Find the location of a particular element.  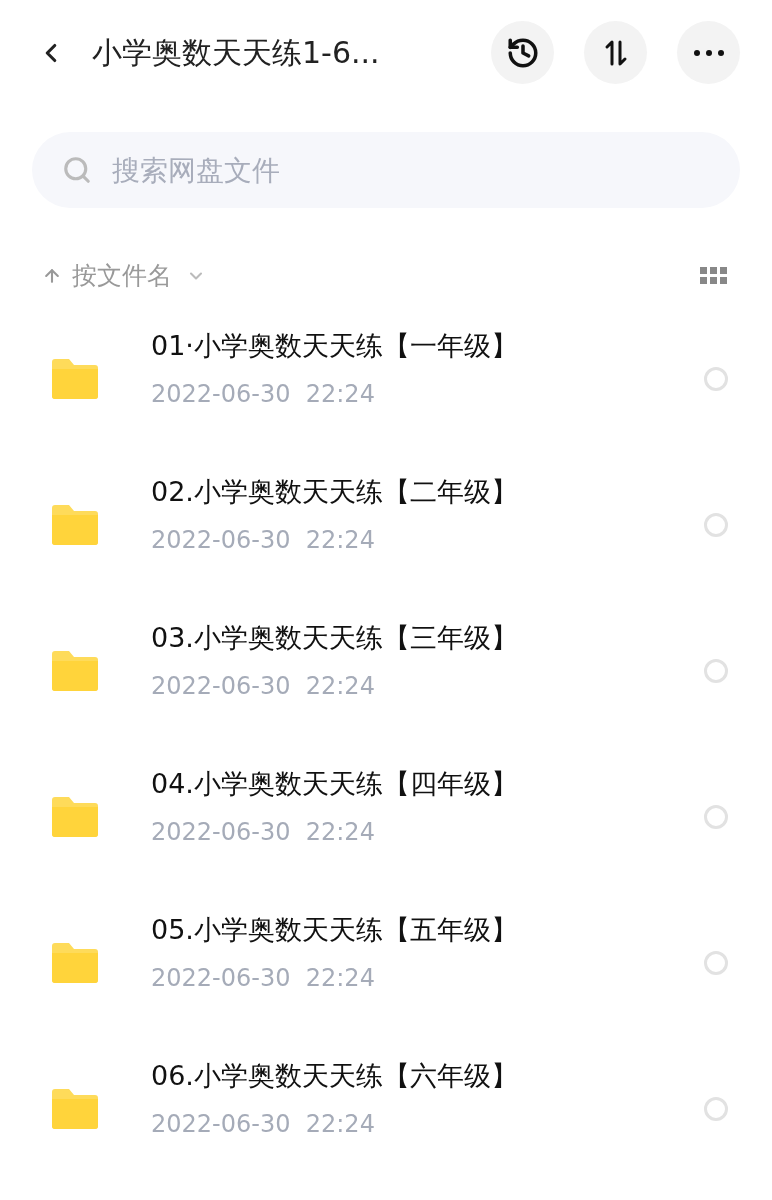

grid-view-button is located at coordinates (714, 276).